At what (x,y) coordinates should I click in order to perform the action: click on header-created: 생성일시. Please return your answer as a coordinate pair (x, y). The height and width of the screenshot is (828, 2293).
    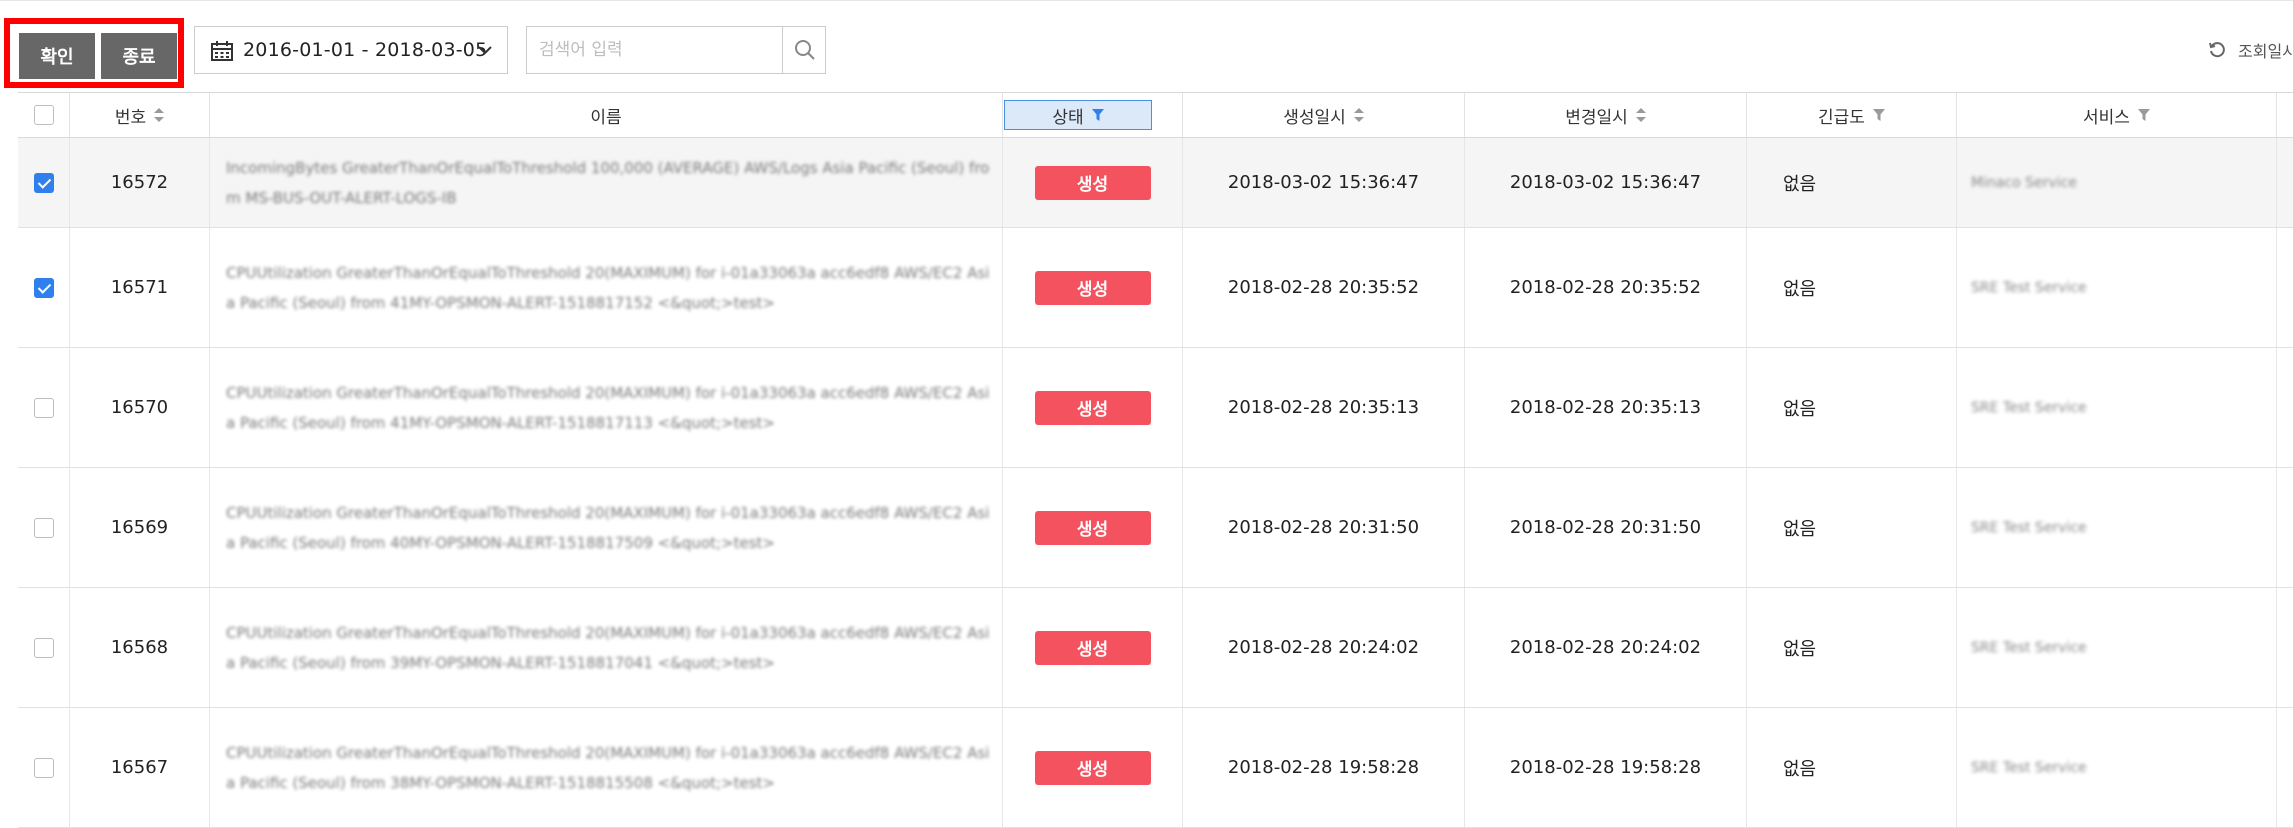
    Looking at the image, I should click on (1324, 115).